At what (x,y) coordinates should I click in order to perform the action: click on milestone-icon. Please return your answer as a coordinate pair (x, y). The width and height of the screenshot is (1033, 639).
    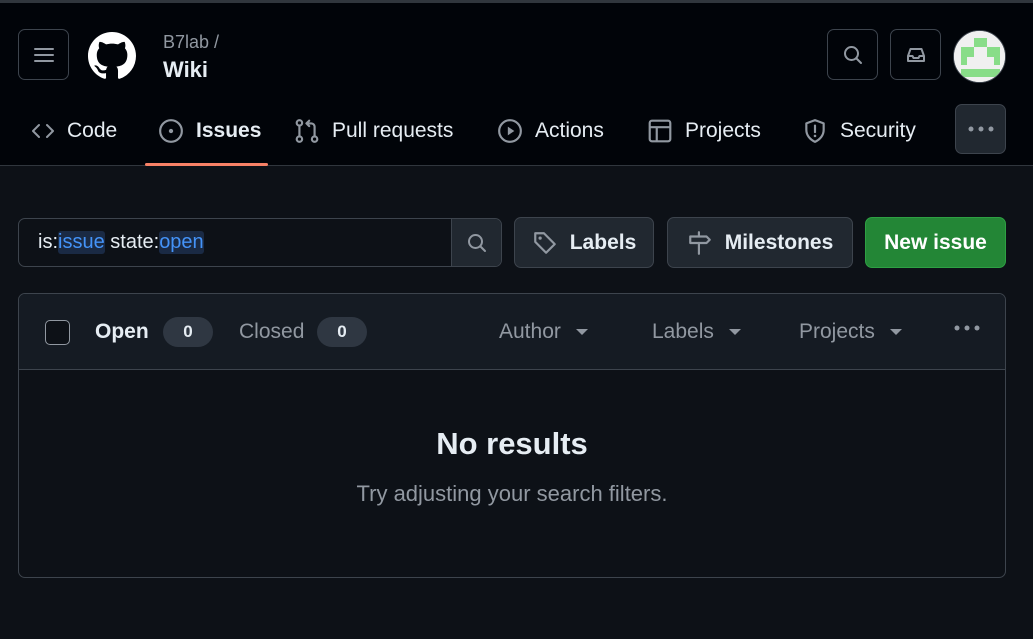
    Looking at the image, I should click on (699, 242).